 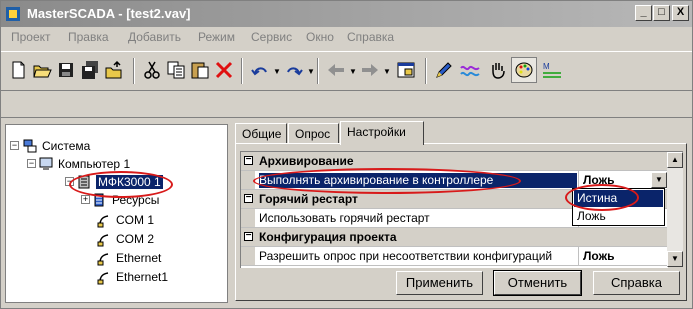 What do you see at coordinates (661, 13) in the screenshot?
I see `maximize-button: □` at bounding box center [661, 13].